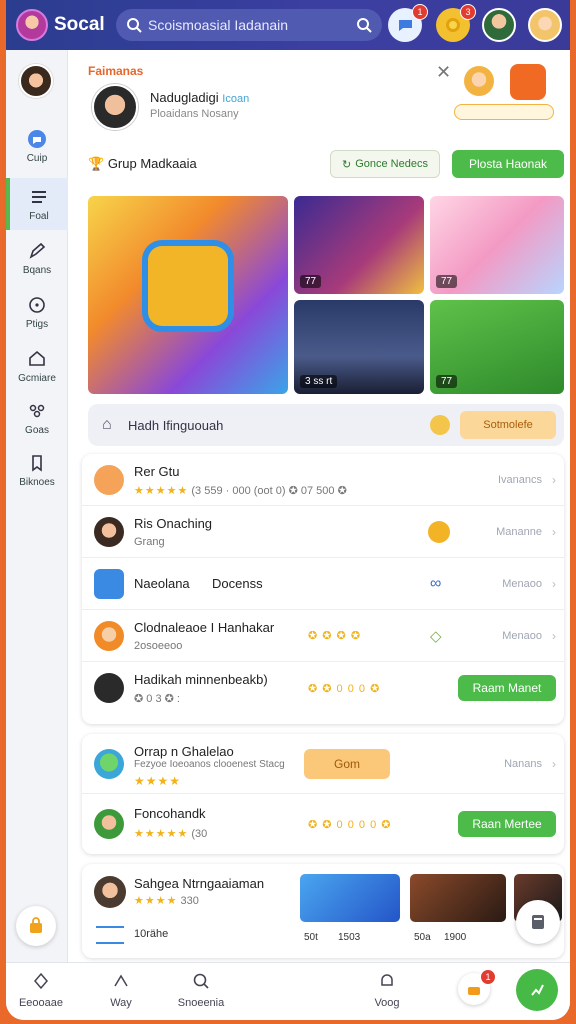 Image resolution: width=576 pixels, height=1024 pixels. What do you see at coordinates (36, 81) in the screenshot?
I see `sidebar-avatar` at bounding box center [36, 81].